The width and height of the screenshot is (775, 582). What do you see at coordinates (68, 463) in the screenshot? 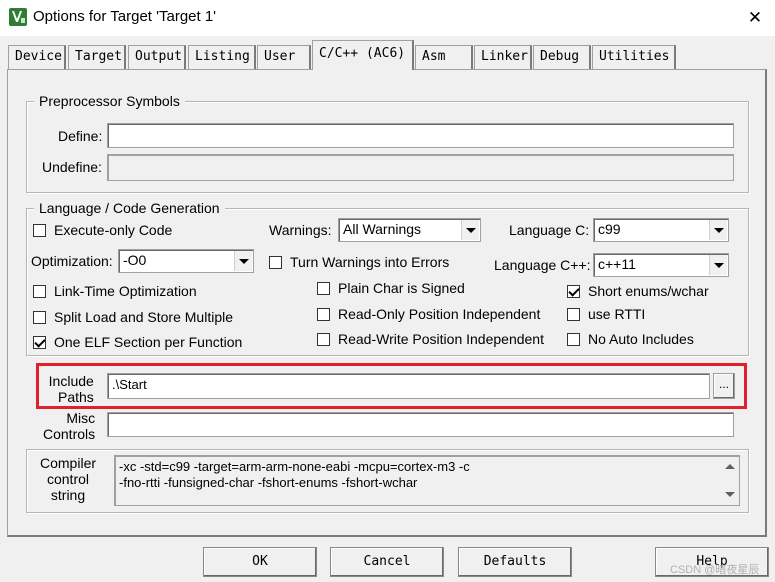
I see `label-line: Compiler` at bounding box center [68, 463].